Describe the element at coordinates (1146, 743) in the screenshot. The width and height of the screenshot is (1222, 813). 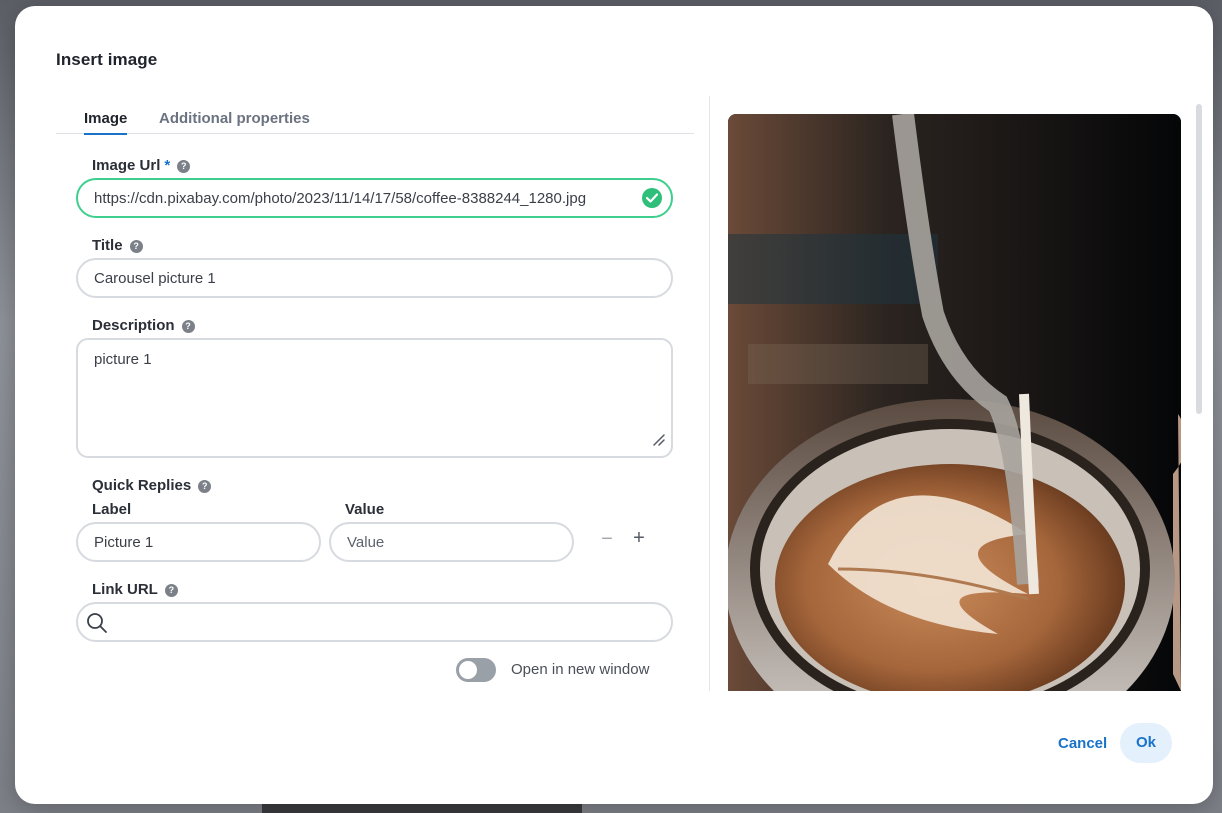
I see `ok-button: Ok` at that location.